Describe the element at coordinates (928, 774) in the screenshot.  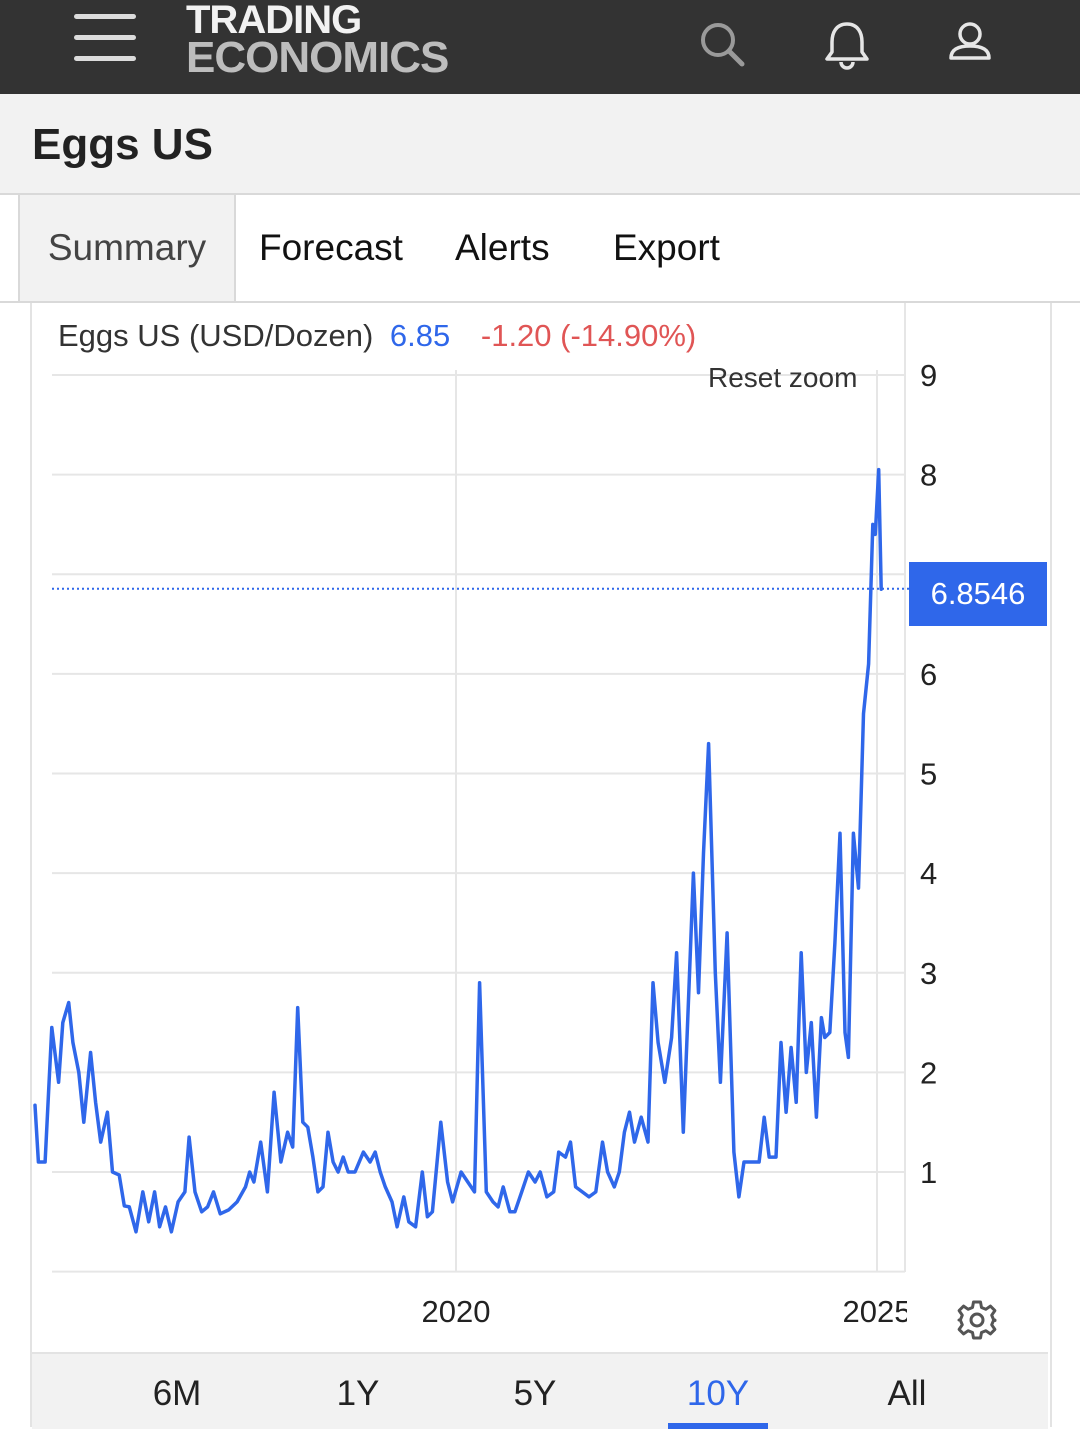
I see `y-tick-label: 5` at that location.